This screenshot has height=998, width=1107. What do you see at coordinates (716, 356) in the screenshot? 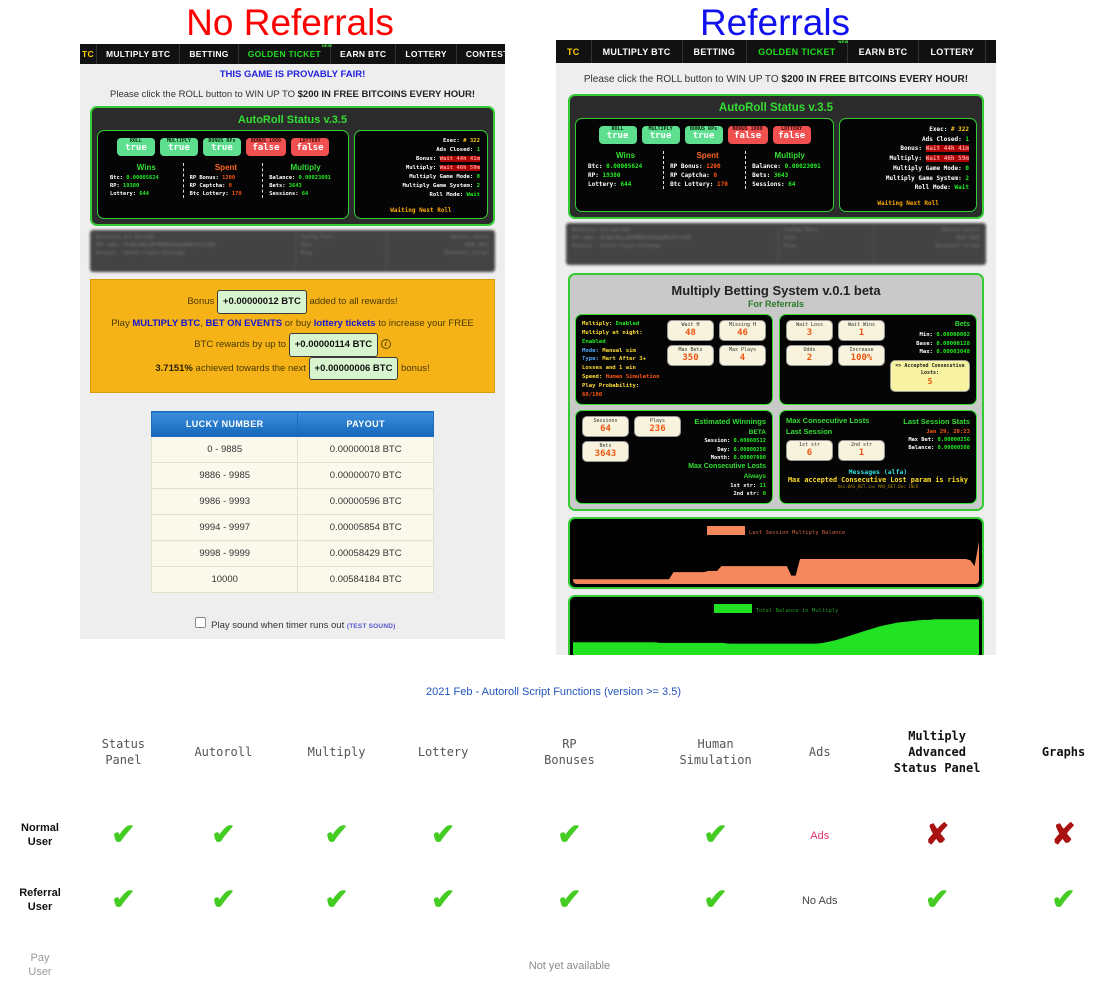
I see `pill-row: Max Bets 350 Max Plays 4` at bounding box center [716, 356].